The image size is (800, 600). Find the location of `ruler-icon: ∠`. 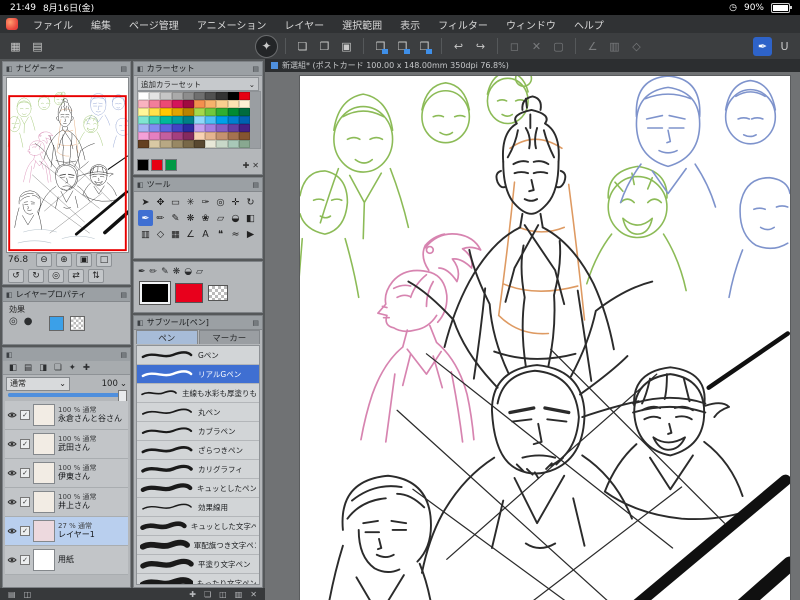

ruler-icon: ∠ is located at coordinates (592, 46).